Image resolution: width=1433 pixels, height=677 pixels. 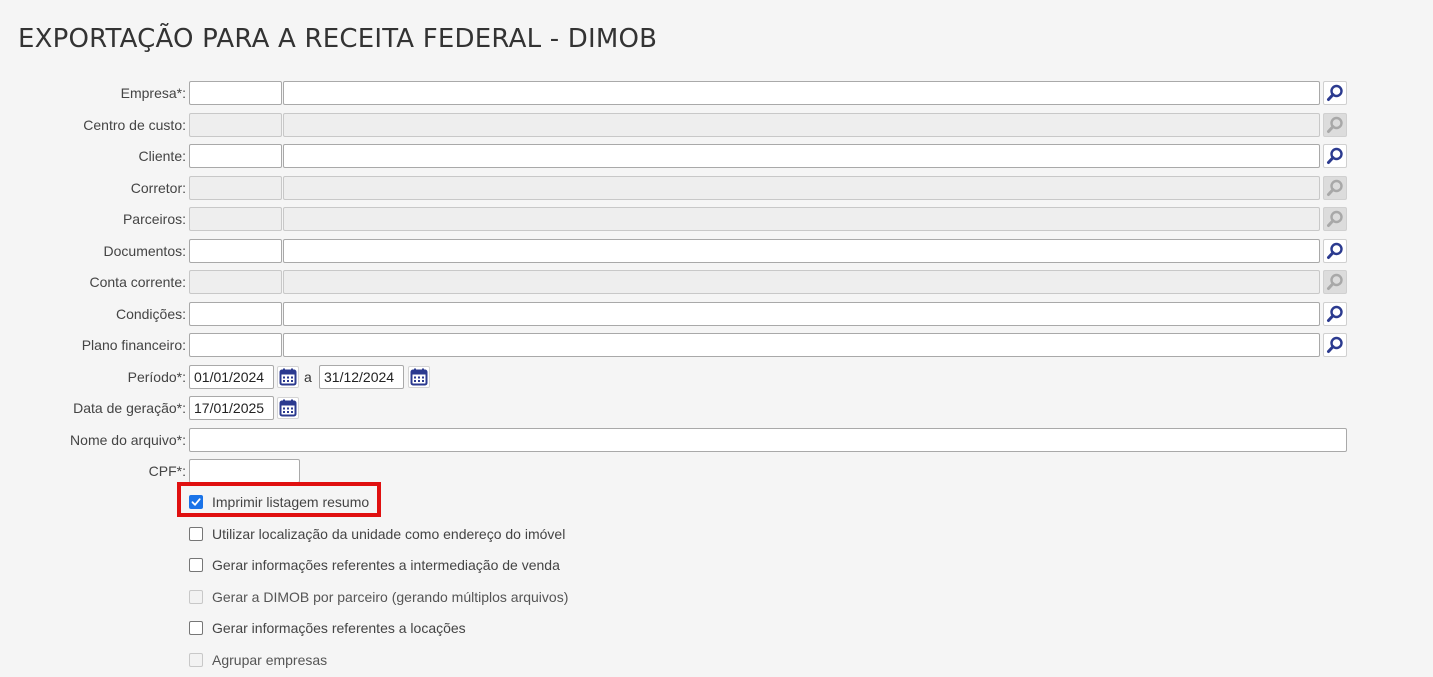 What do you see at coordinates (156, 377) in the screenshot?
I see `periodo-label: Período*:` at bounding box center [156, 377].